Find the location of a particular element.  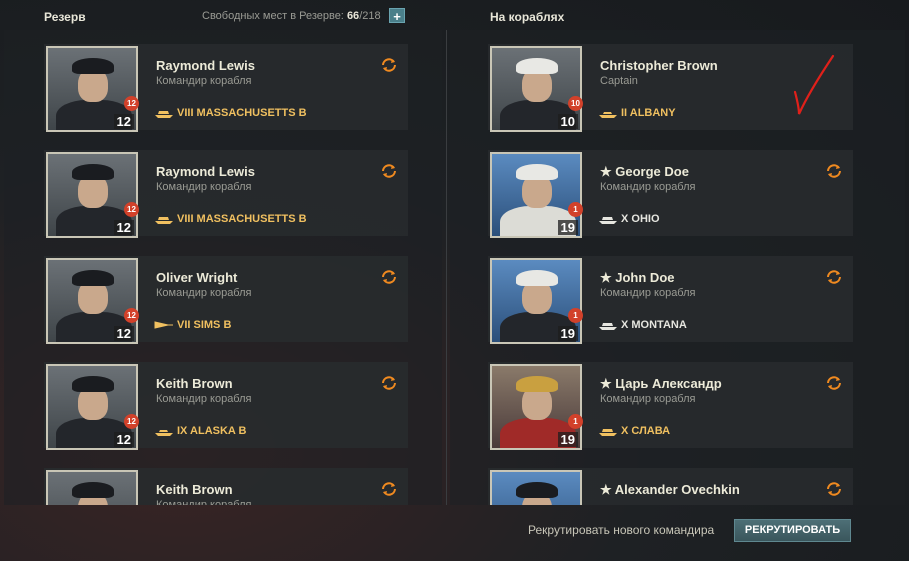

reserve-free-slots: Свободных мест в Резерве: 66/218 is located at coordinates (291, 16).